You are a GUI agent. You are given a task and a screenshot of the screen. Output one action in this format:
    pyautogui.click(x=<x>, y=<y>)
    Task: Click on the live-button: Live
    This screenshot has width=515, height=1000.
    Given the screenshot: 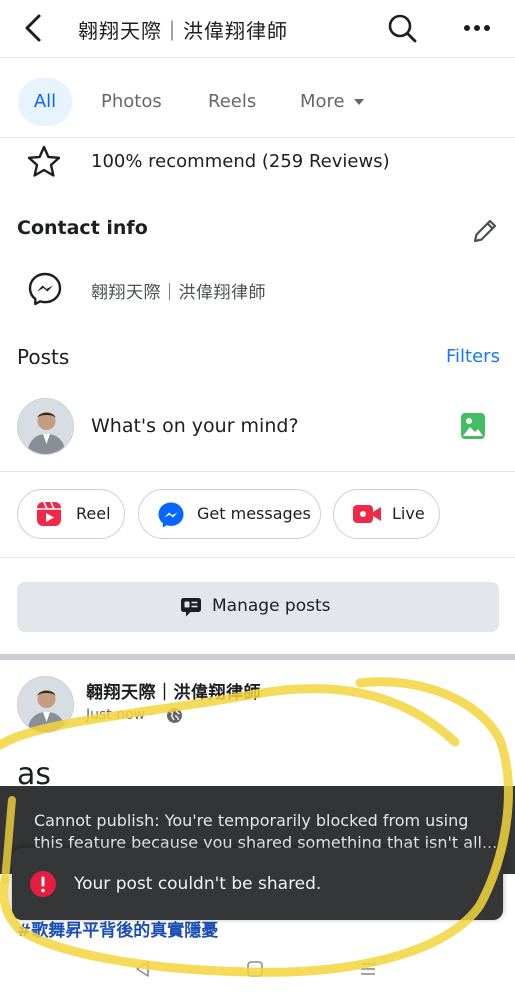 What is the action you would take?
    pyautogui.click(x=386, y=514)
    